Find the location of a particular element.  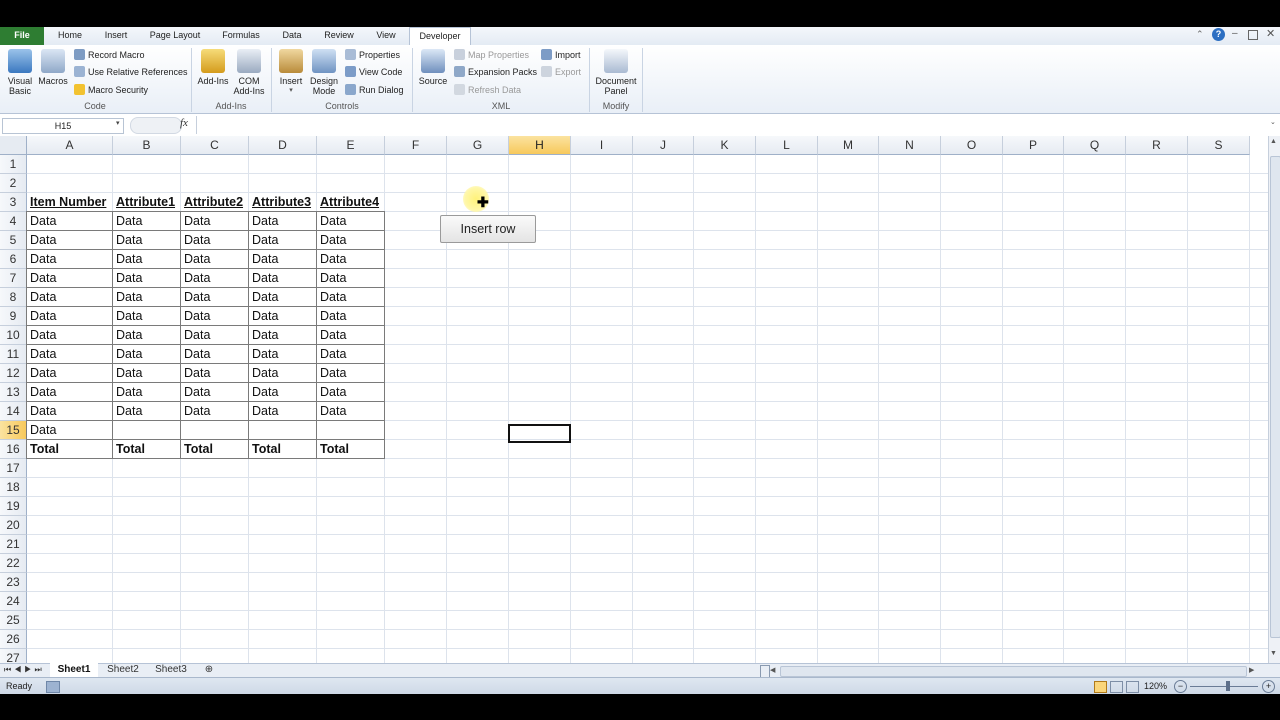

column-header-f: F is located at coordinates (416, 145).